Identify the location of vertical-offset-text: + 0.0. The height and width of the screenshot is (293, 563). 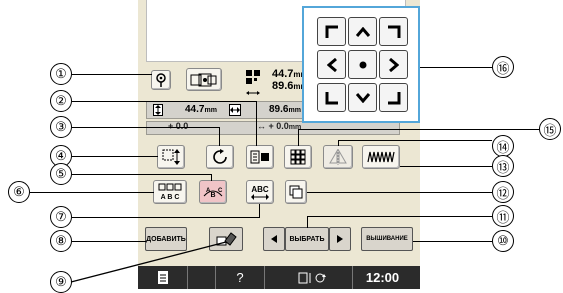
(178, 126).